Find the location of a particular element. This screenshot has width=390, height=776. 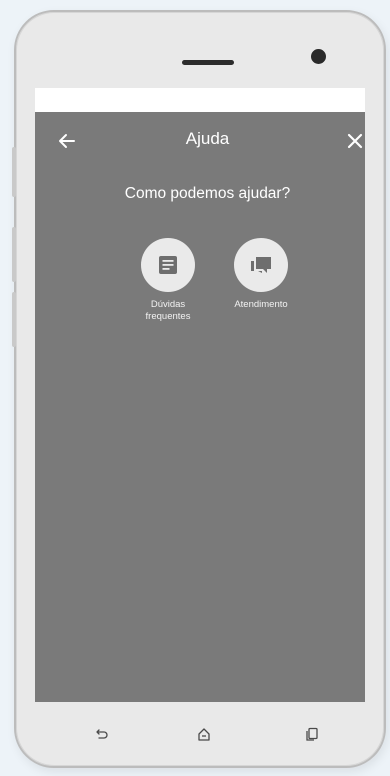

status-bar is located at coordinates (200, 100).